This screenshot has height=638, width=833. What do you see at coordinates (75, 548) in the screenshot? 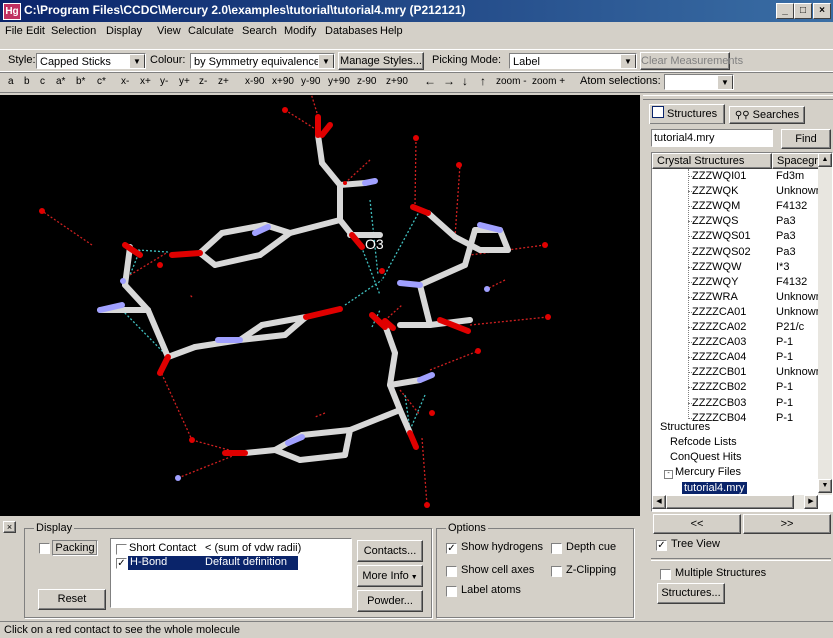
I see `packing-label: Packing` at bounding box center [75, 548].